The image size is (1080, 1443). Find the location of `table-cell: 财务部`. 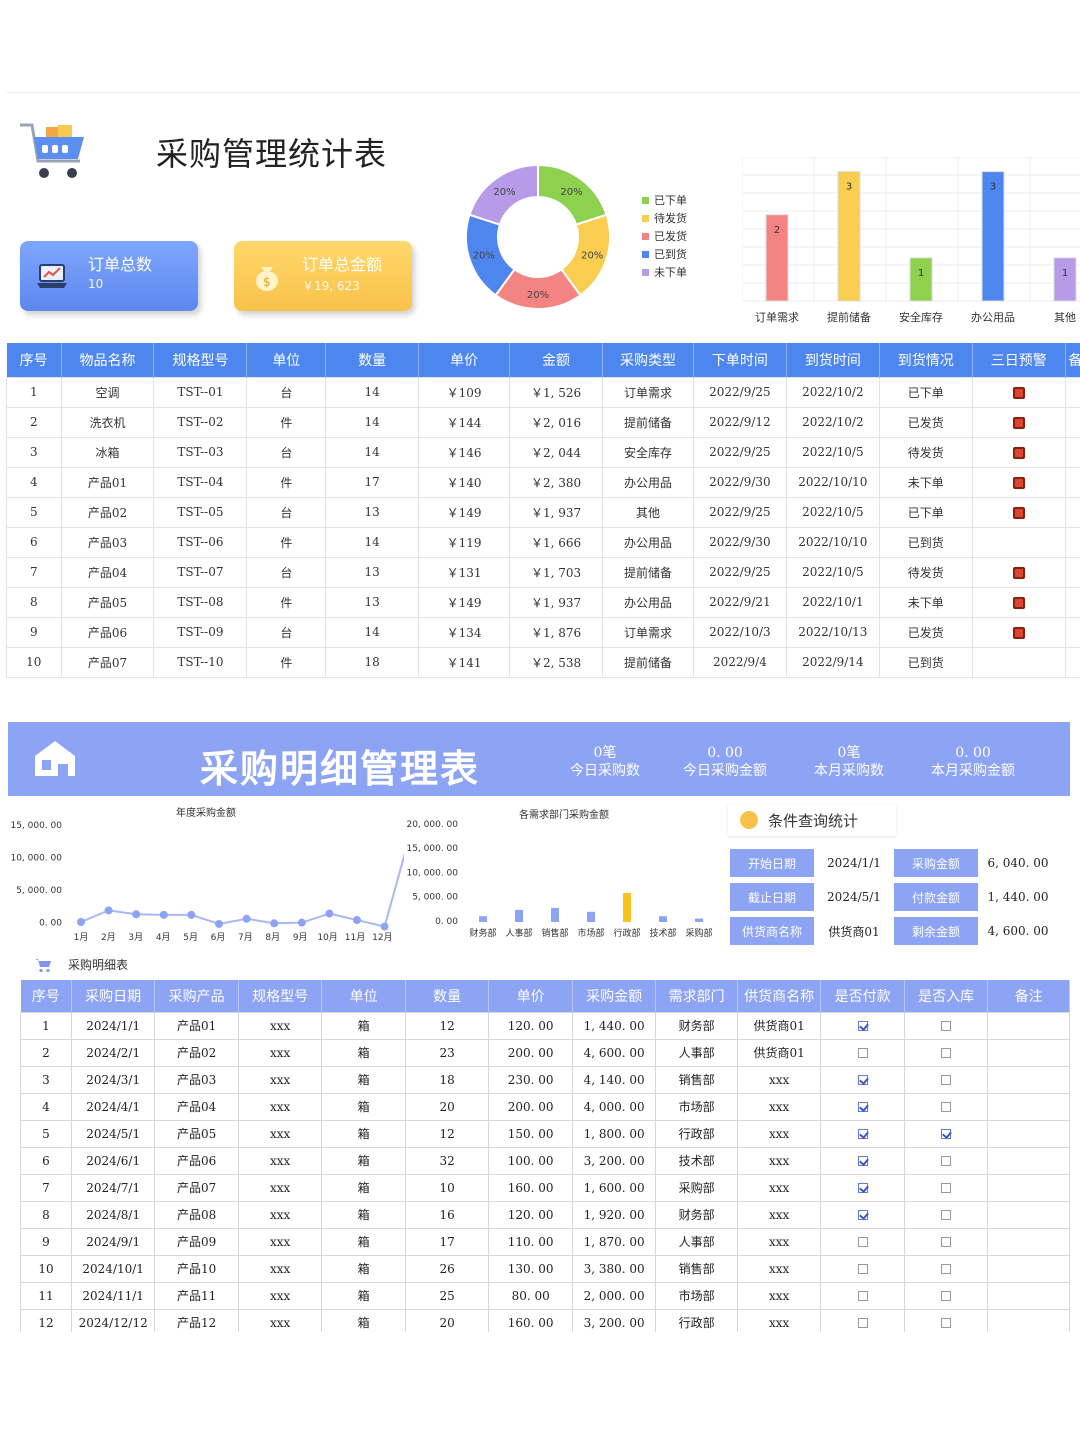

table-cell: 财务部 is located at coordinates (696, 1214).